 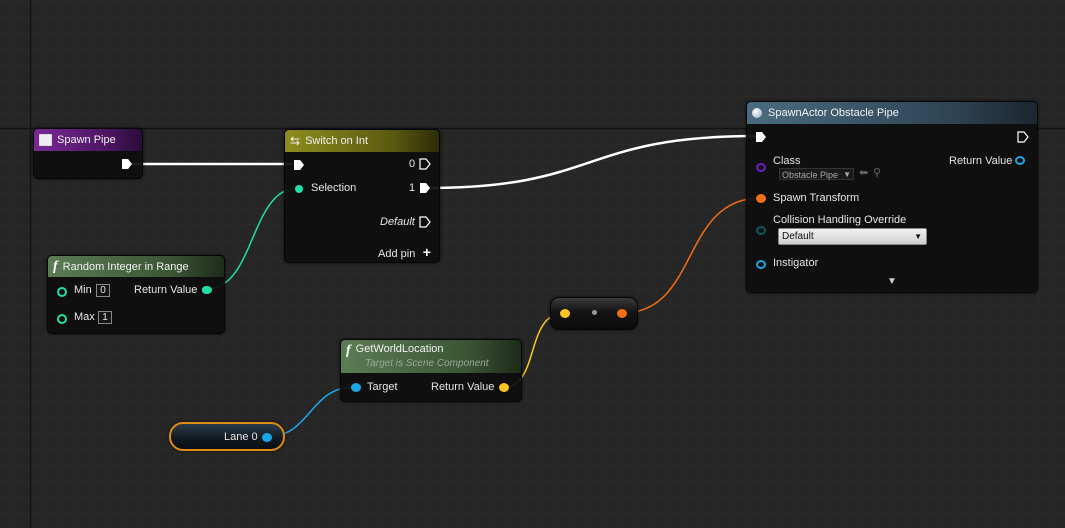 I want to click on lane-0-label: Lane 0, so click(x=241, y=437).